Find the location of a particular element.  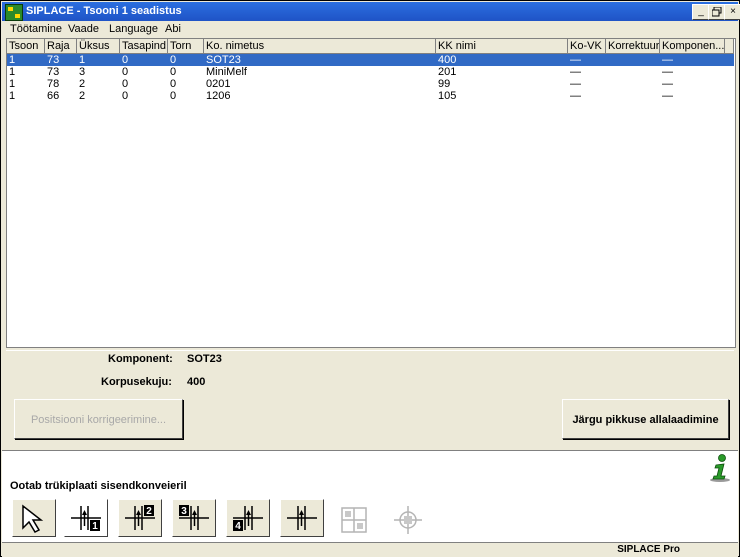

table-cell: 3 is located at coordinates (82, 72).